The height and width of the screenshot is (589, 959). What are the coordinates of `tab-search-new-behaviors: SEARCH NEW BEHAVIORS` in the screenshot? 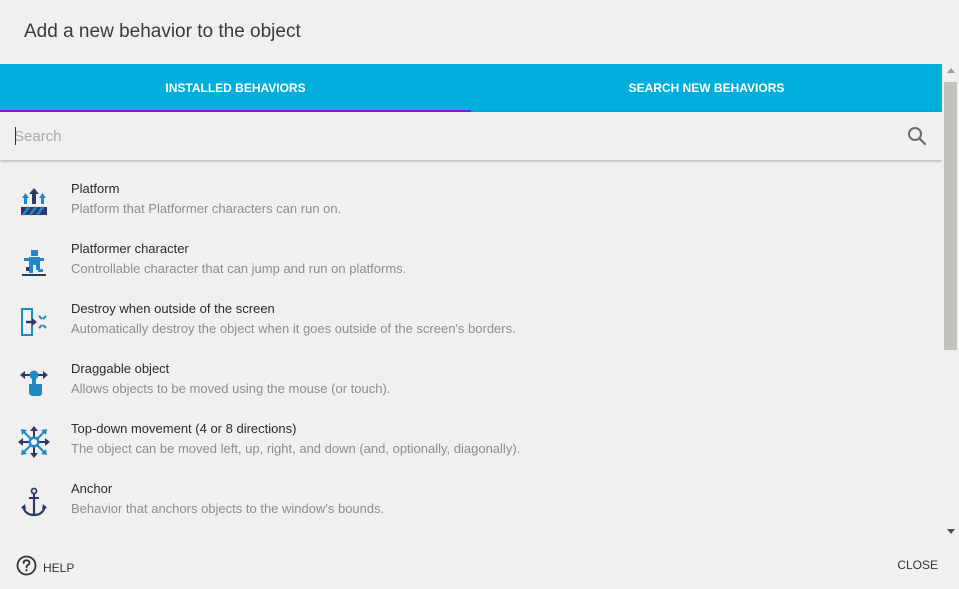 It's located at (706, 88).